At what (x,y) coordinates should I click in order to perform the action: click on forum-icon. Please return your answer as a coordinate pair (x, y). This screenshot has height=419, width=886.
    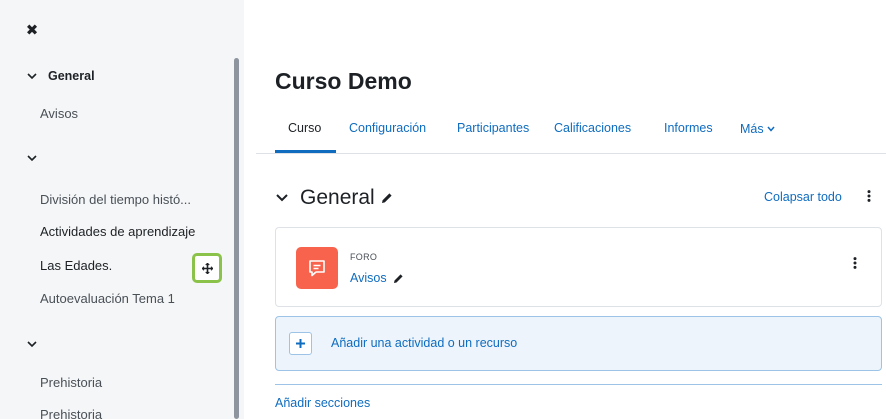
    Looking at the image, I should click on (317, 268).